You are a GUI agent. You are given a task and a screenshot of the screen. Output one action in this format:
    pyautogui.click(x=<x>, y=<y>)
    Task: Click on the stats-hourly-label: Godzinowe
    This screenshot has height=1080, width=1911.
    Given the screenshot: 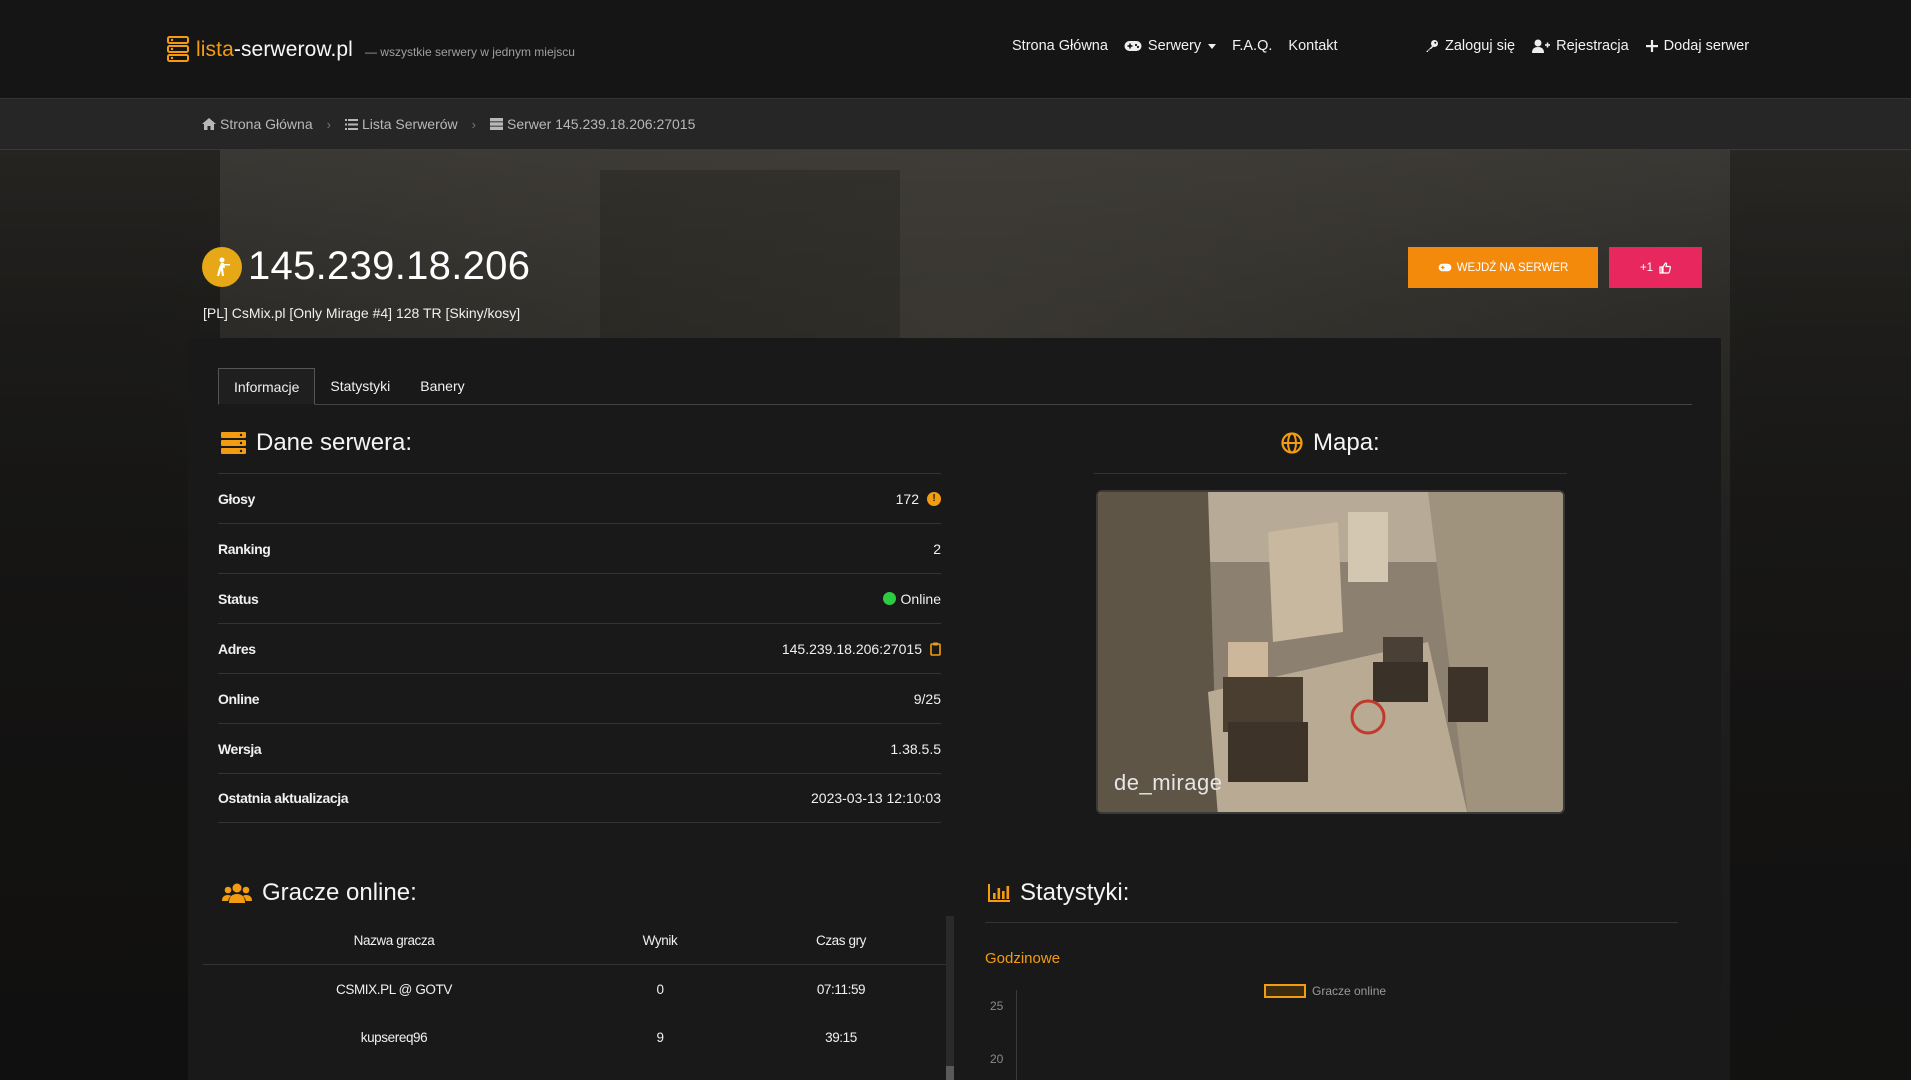 What is the action you would take?
    pyautogui.click(x=1023, y=958)
    